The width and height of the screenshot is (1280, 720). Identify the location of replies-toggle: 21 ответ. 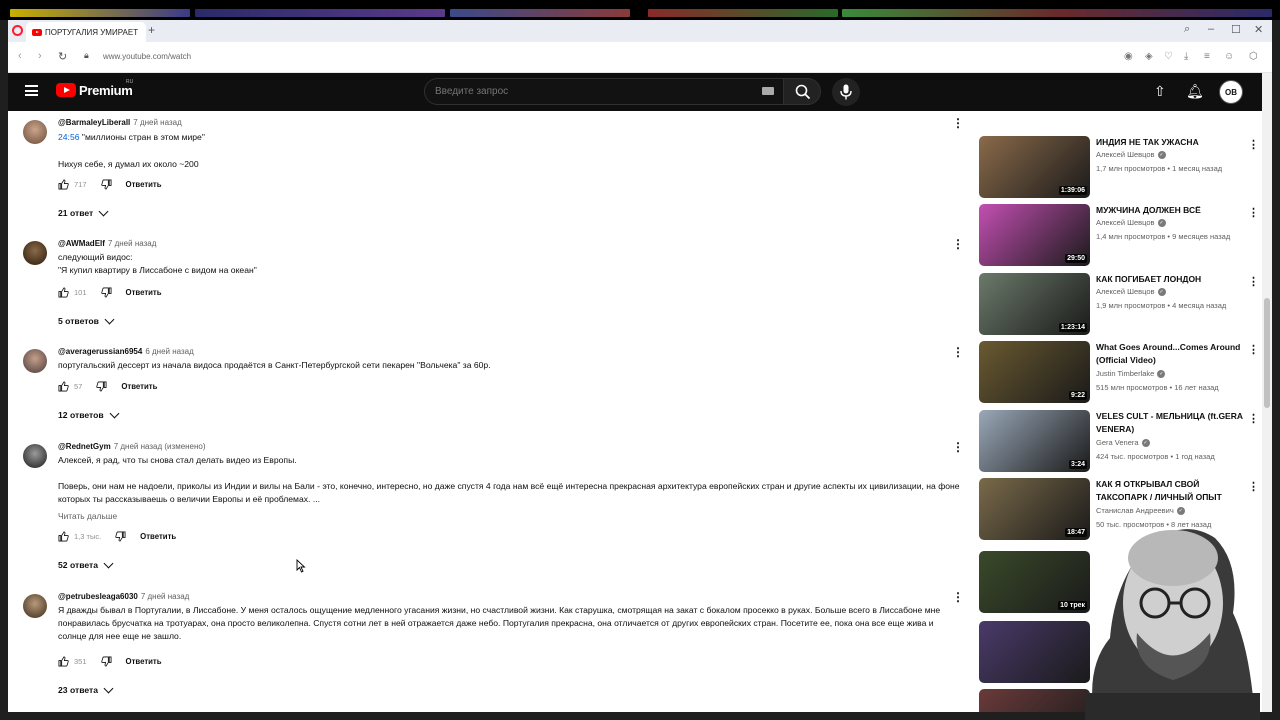
(83, 212).